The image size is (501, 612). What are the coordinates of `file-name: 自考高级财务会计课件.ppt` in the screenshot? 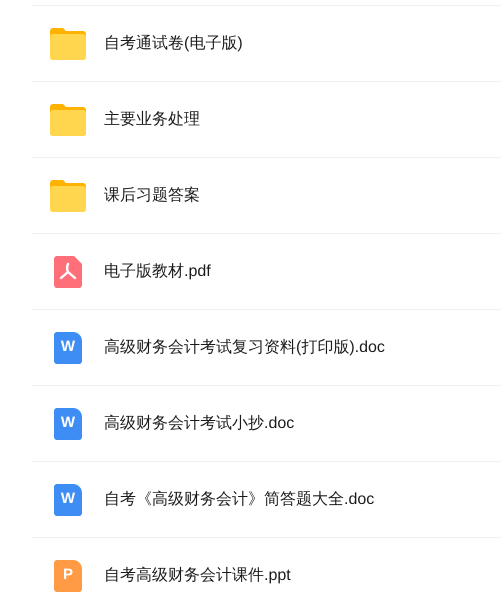 It's located at (197, 576).